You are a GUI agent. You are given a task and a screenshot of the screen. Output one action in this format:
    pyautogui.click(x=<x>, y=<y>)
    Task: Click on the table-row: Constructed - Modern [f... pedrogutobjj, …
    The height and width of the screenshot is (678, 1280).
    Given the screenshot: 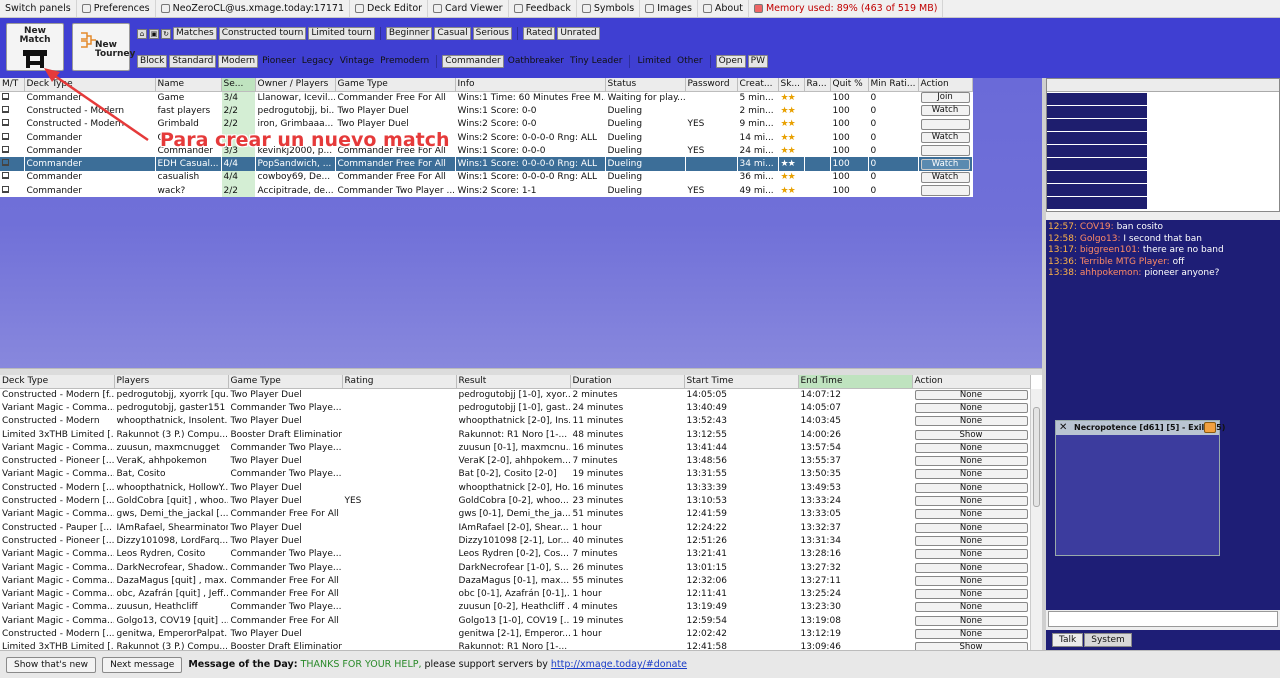 What is the action you would take?
    pyautogui.click(x=515, y=395)
    